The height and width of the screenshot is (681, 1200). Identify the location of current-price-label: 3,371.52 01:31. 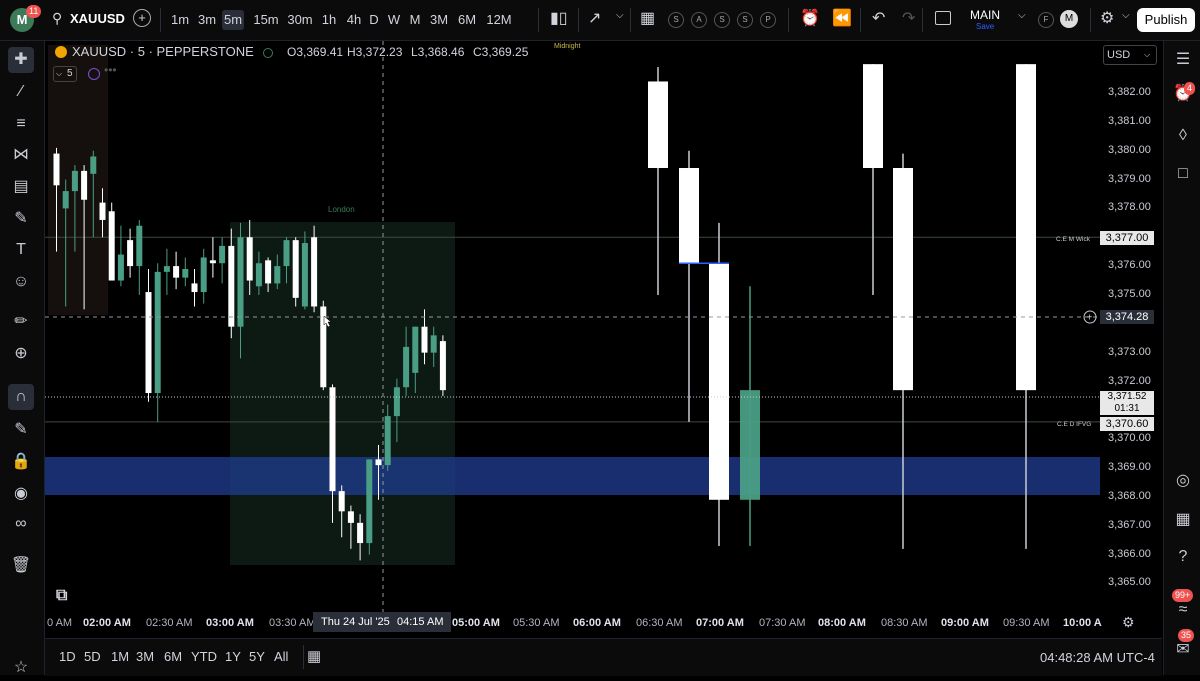
(1127, 403).